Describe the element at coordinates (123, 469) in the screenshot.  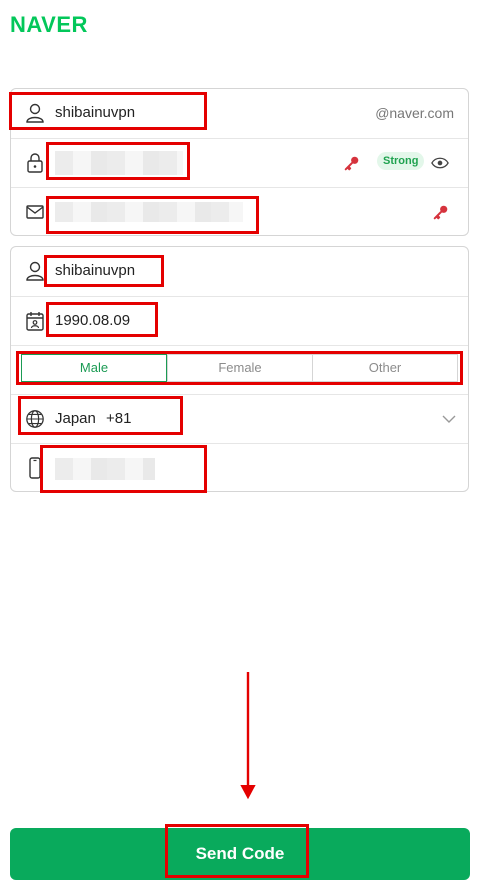
I see `highlight-phone` at that location.